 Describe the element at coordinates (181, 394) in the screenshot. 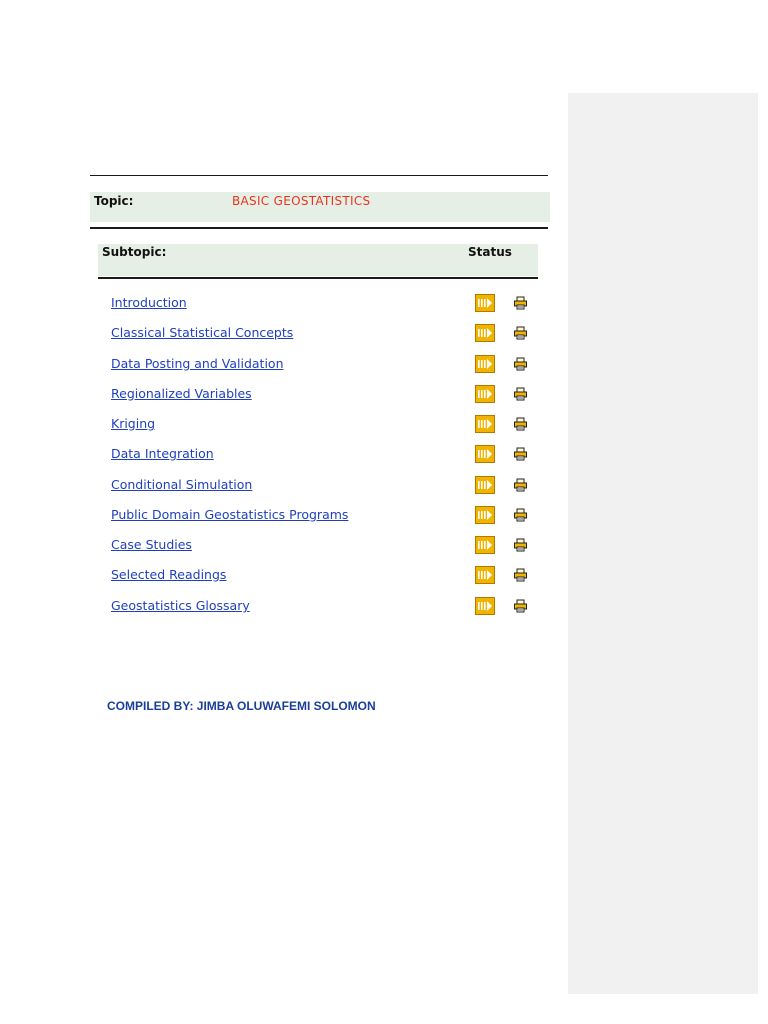

I see `subtopic-link: Regionalized Variables` at that location.